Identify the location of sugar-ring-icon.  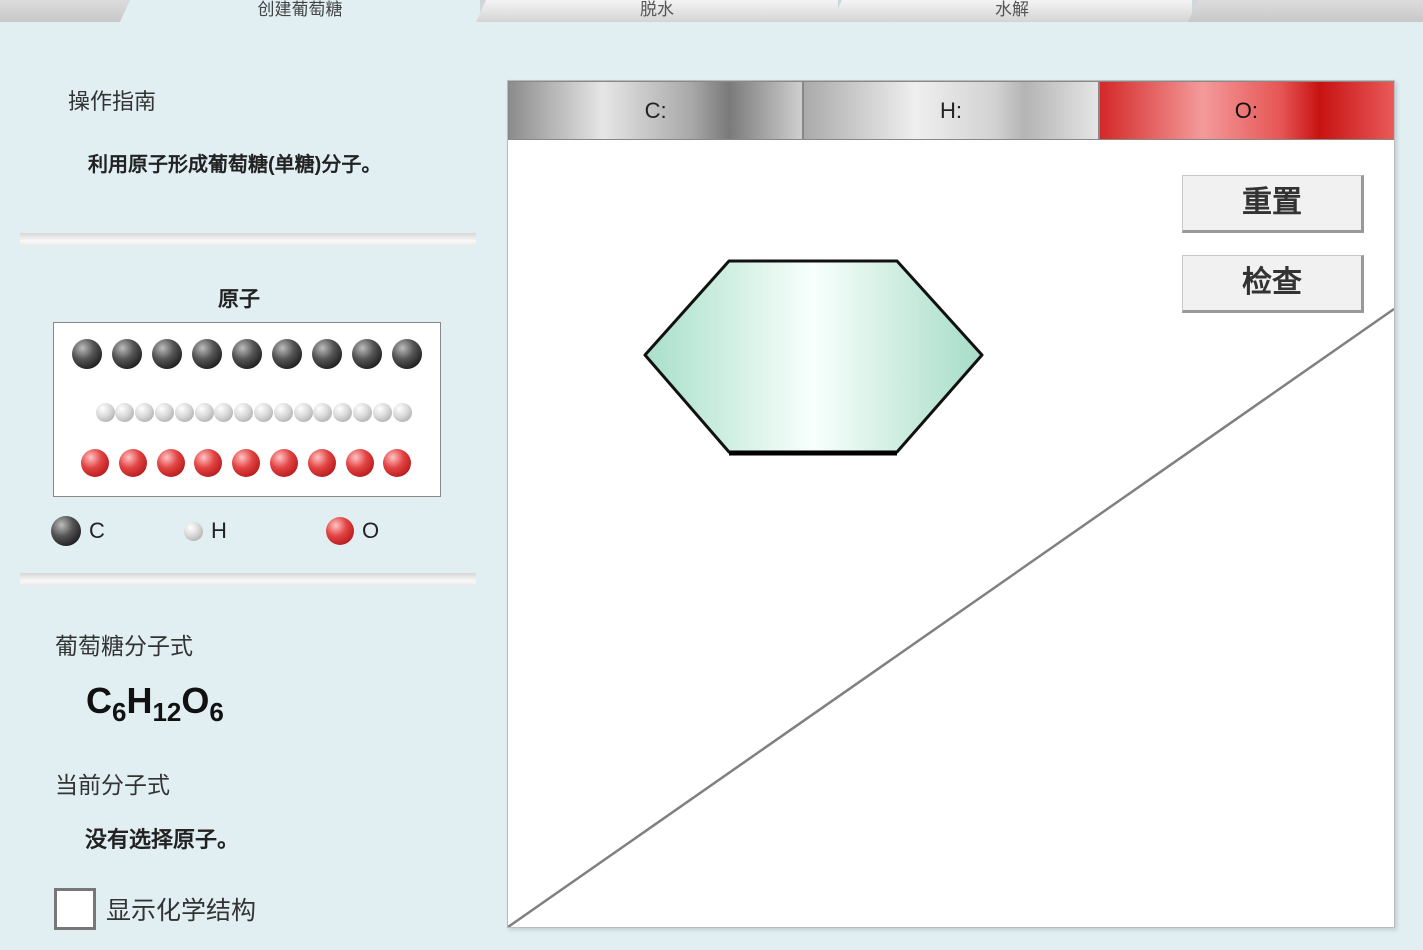
(813, 356).